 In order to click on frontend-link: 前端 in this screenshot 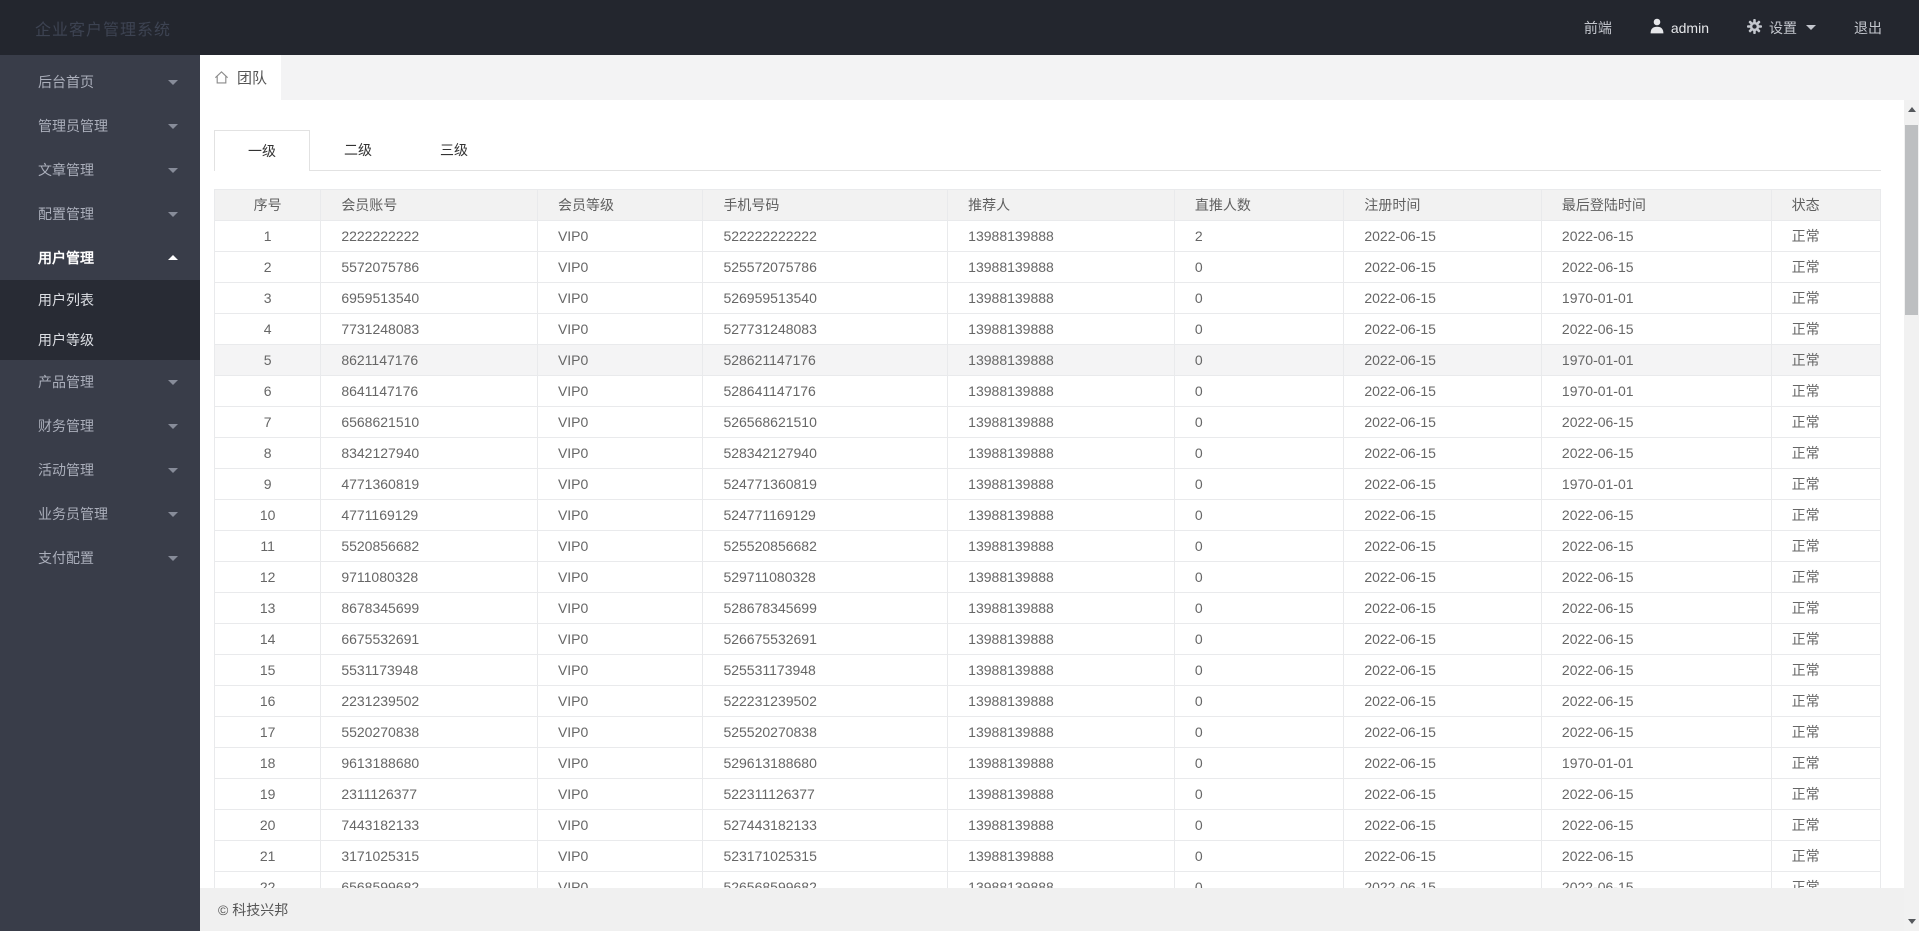, I will do `click(1598, 27)`.